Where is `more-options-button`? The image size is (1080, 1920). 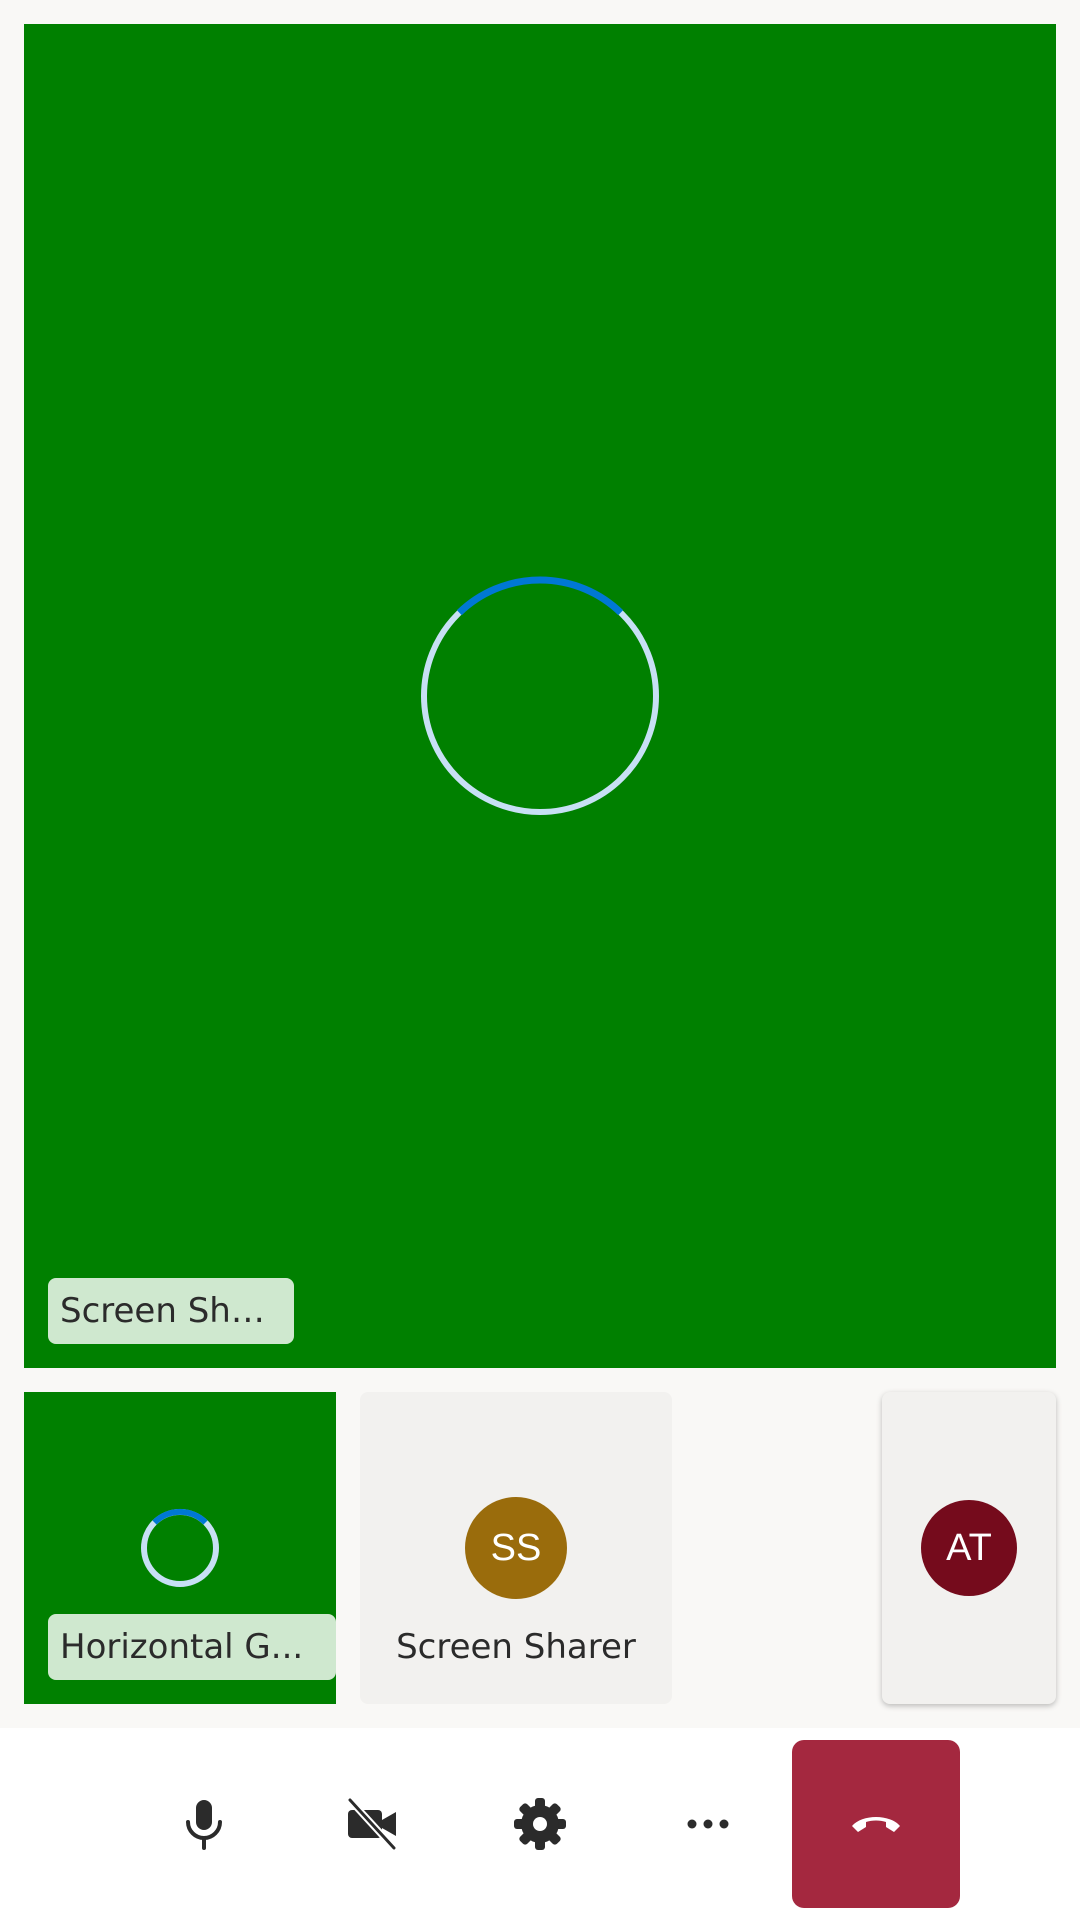
more-options-button is located at coordinates (708, 1824).